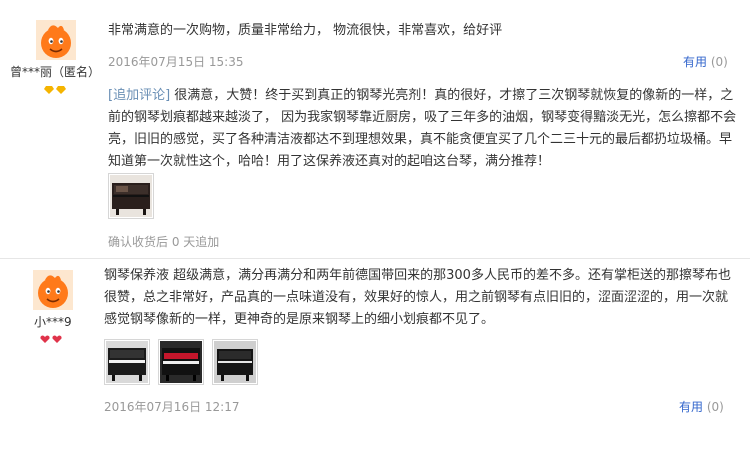  I want to click on reviewer-name: 小***9, so click(53, 322).